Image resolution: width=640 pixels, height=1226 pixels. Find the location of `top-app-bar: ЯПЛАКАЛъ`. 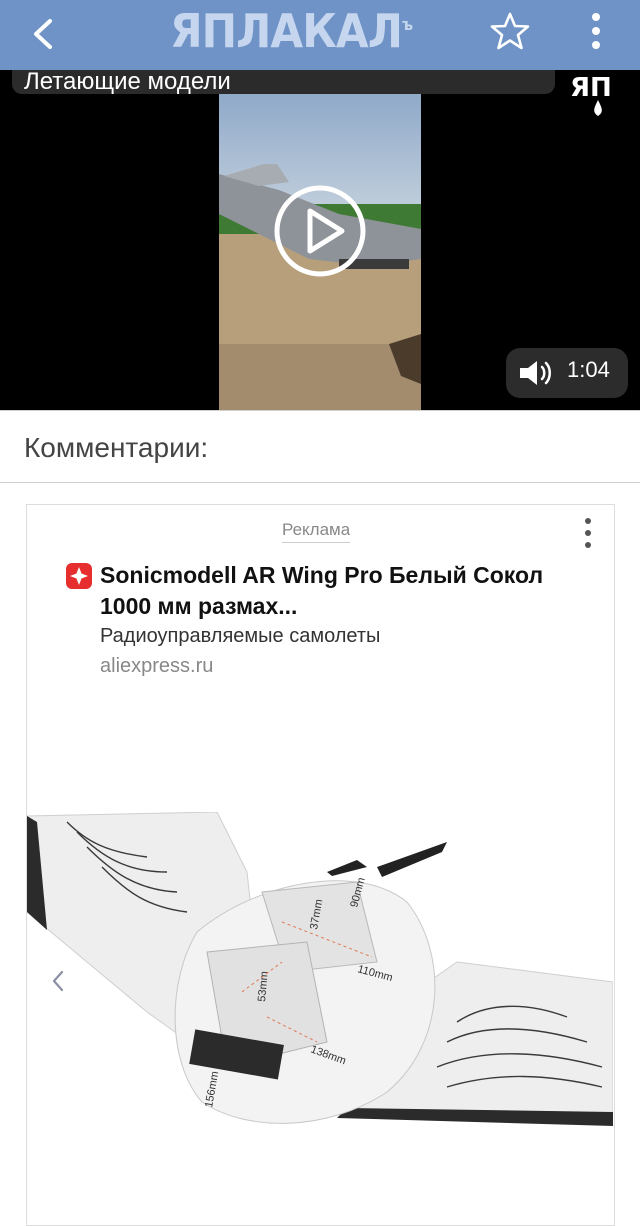

top-app-bar: ЯПЛАКАЛъ is located at coordinates (320, 35).